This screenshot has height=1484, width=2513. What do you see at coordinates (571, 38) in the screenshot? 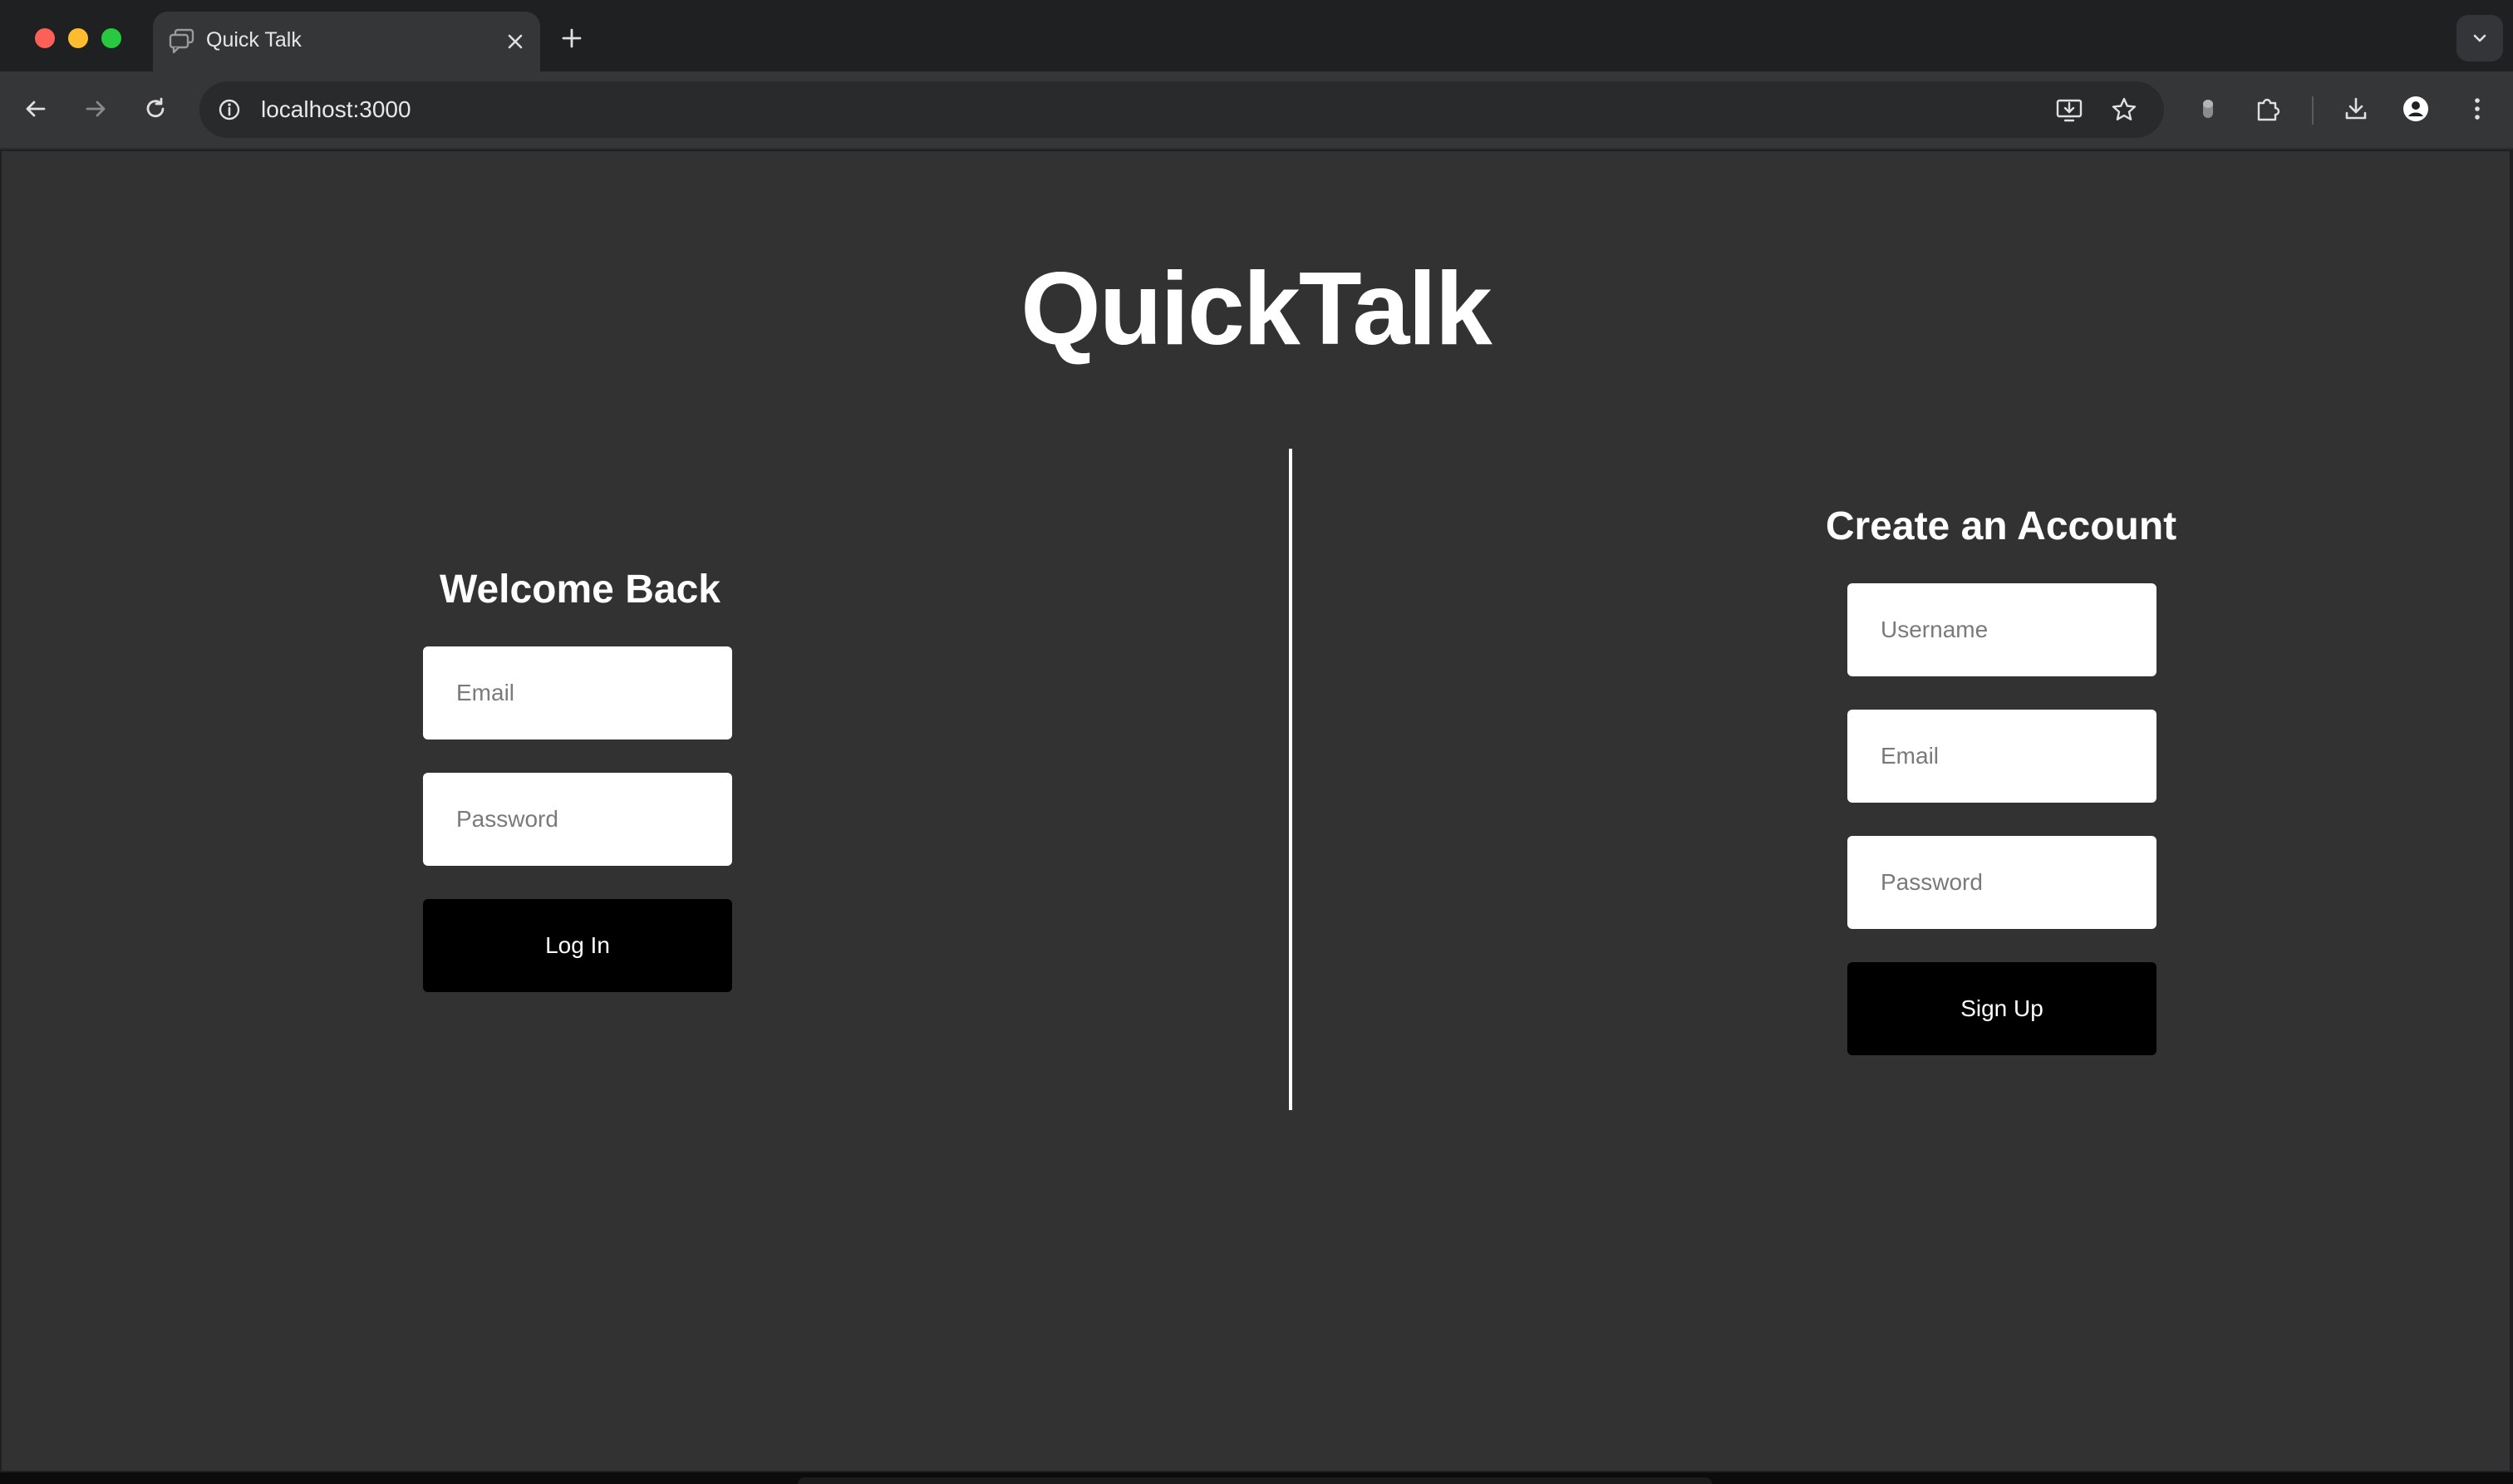
I see `plus-icon` at bounding box center [571, 38].